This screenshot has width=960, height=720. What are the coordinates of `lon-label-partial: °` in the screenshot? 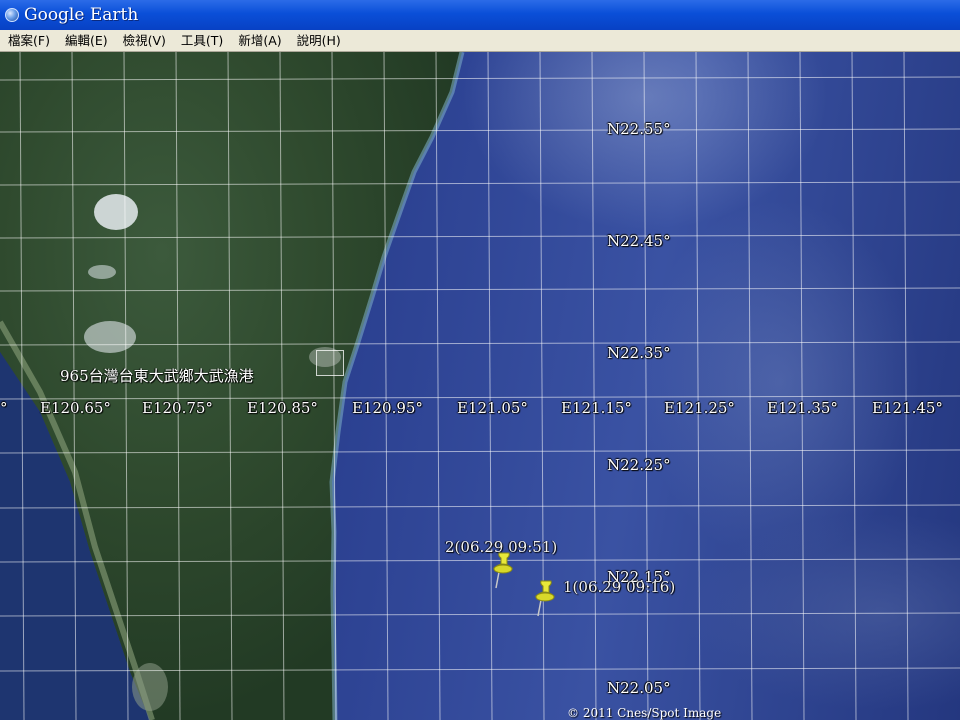 It's located at (4, 408).